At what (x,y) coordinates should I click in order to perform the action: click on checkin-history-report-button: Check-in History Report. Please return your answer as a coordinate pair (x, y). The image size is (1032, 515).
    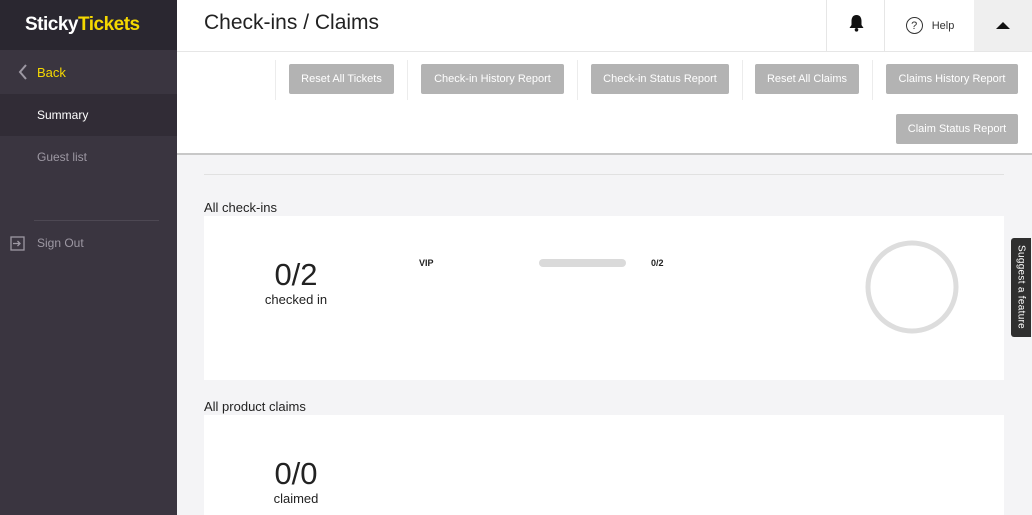
    Looking at the image, I should click on (492, 79).